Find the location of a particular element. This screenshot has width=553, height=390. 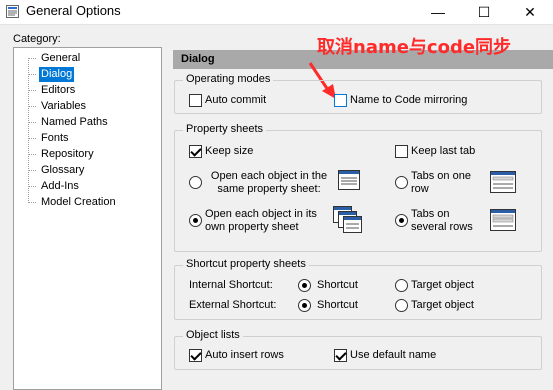

internal-shortcut-label: Internal Shortcut: is located at coordinates (231, 285).